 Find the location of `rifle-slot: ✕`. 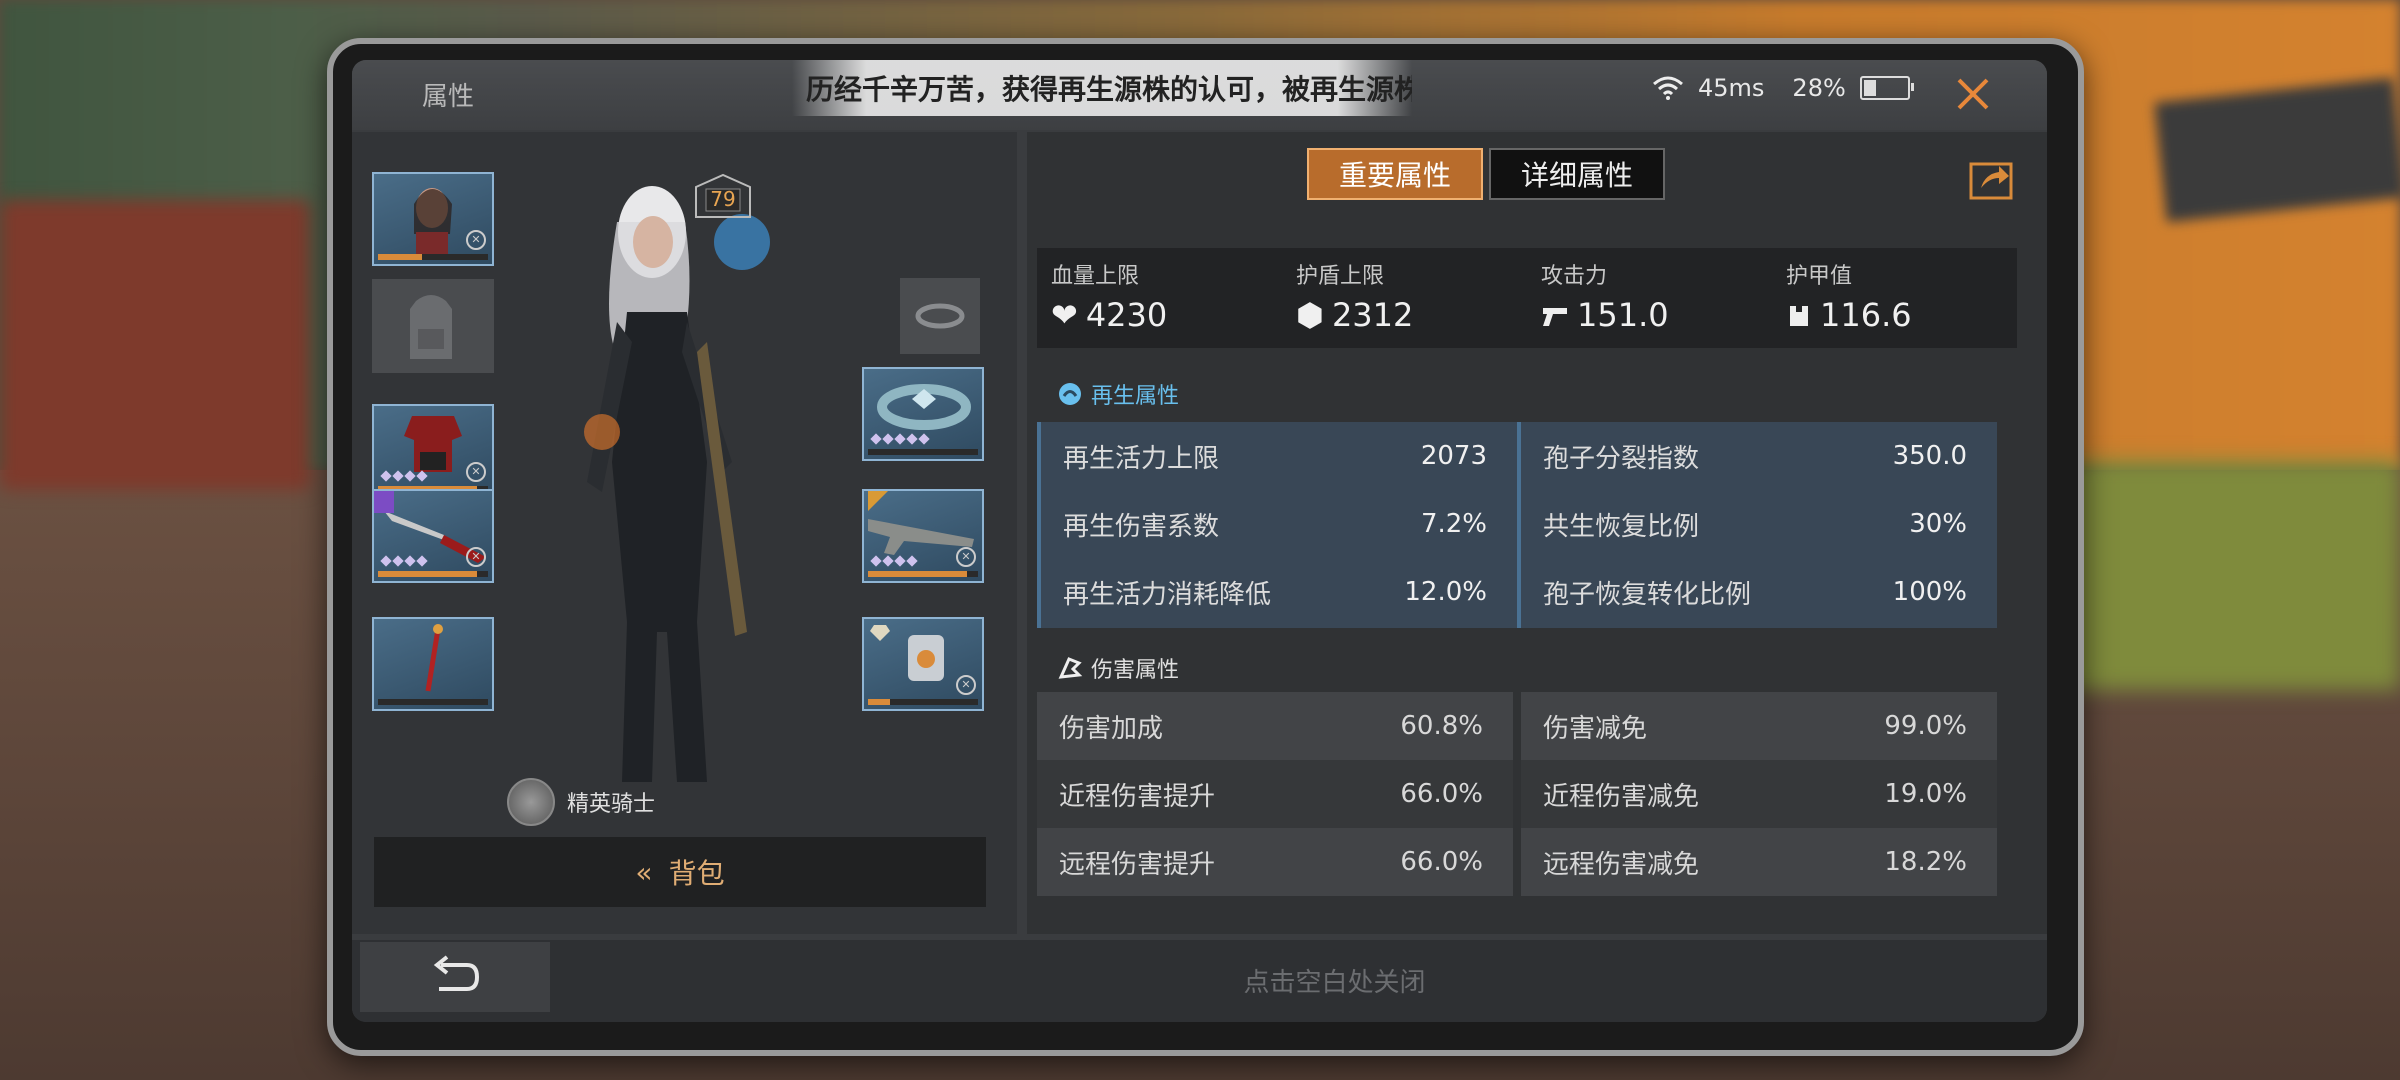

rifle-slot: ✕ is located at coordinates (923, 536).